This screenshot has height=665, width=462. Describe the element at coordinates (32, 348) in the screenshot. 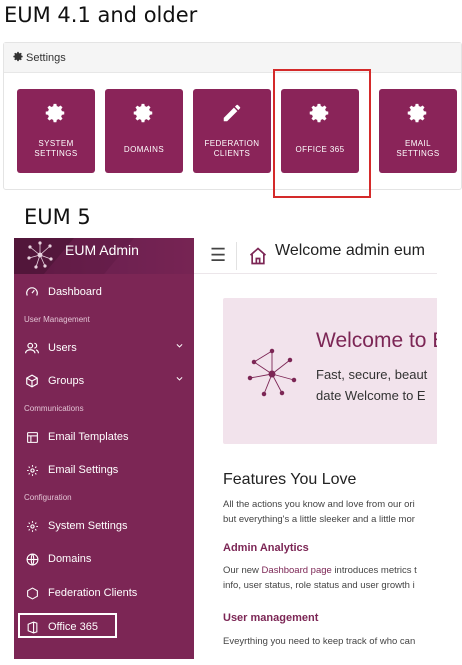

I see `users-icon` at that location.